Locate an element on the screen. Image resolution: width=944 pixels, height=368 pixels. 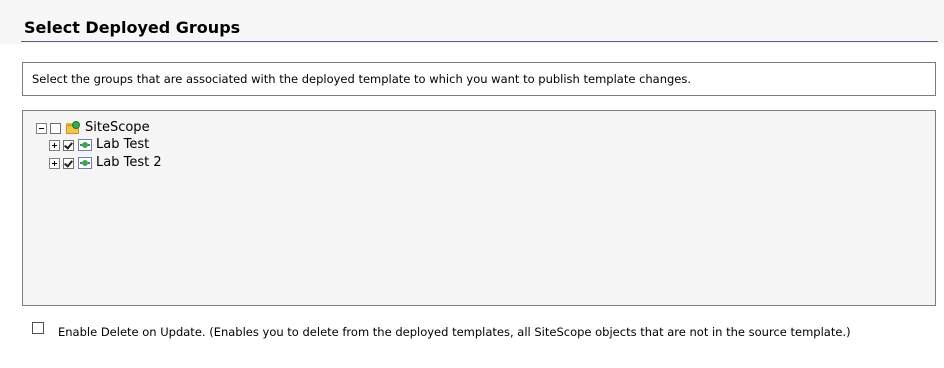
title-divider is located at coordinates (479, 41).